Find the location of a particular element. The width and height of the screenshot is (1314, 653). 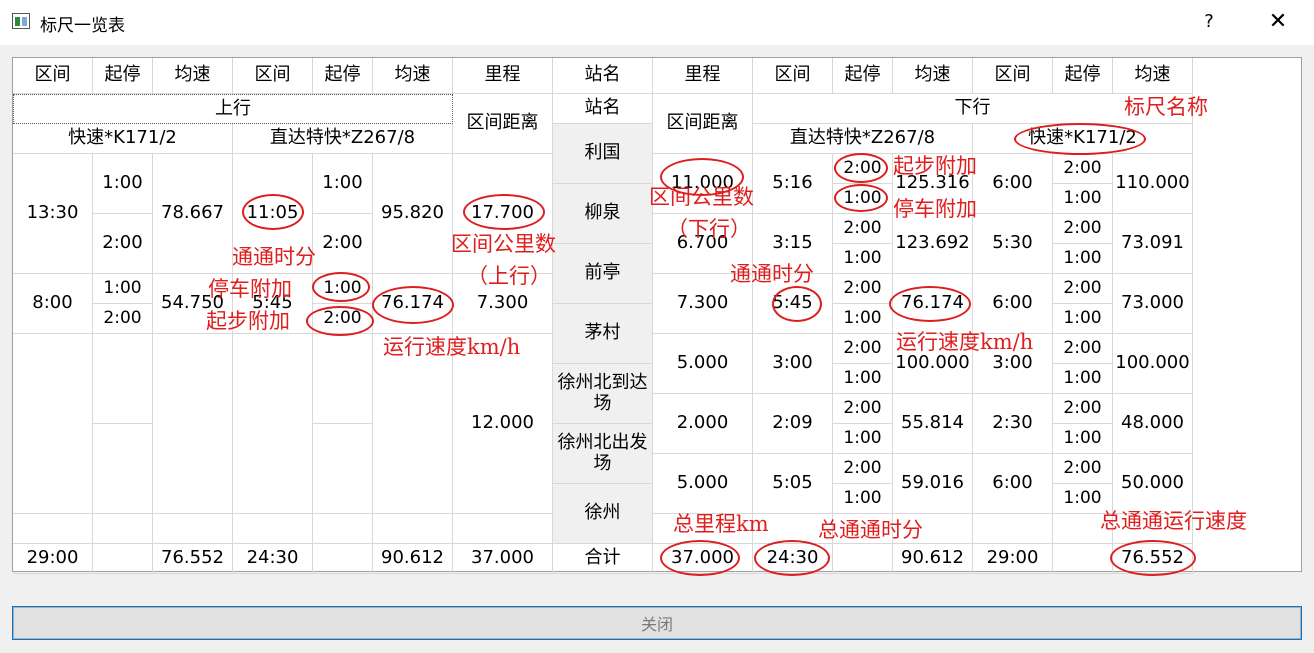

down-k-speed: 110.000 is located at coordinates (1153, 184).